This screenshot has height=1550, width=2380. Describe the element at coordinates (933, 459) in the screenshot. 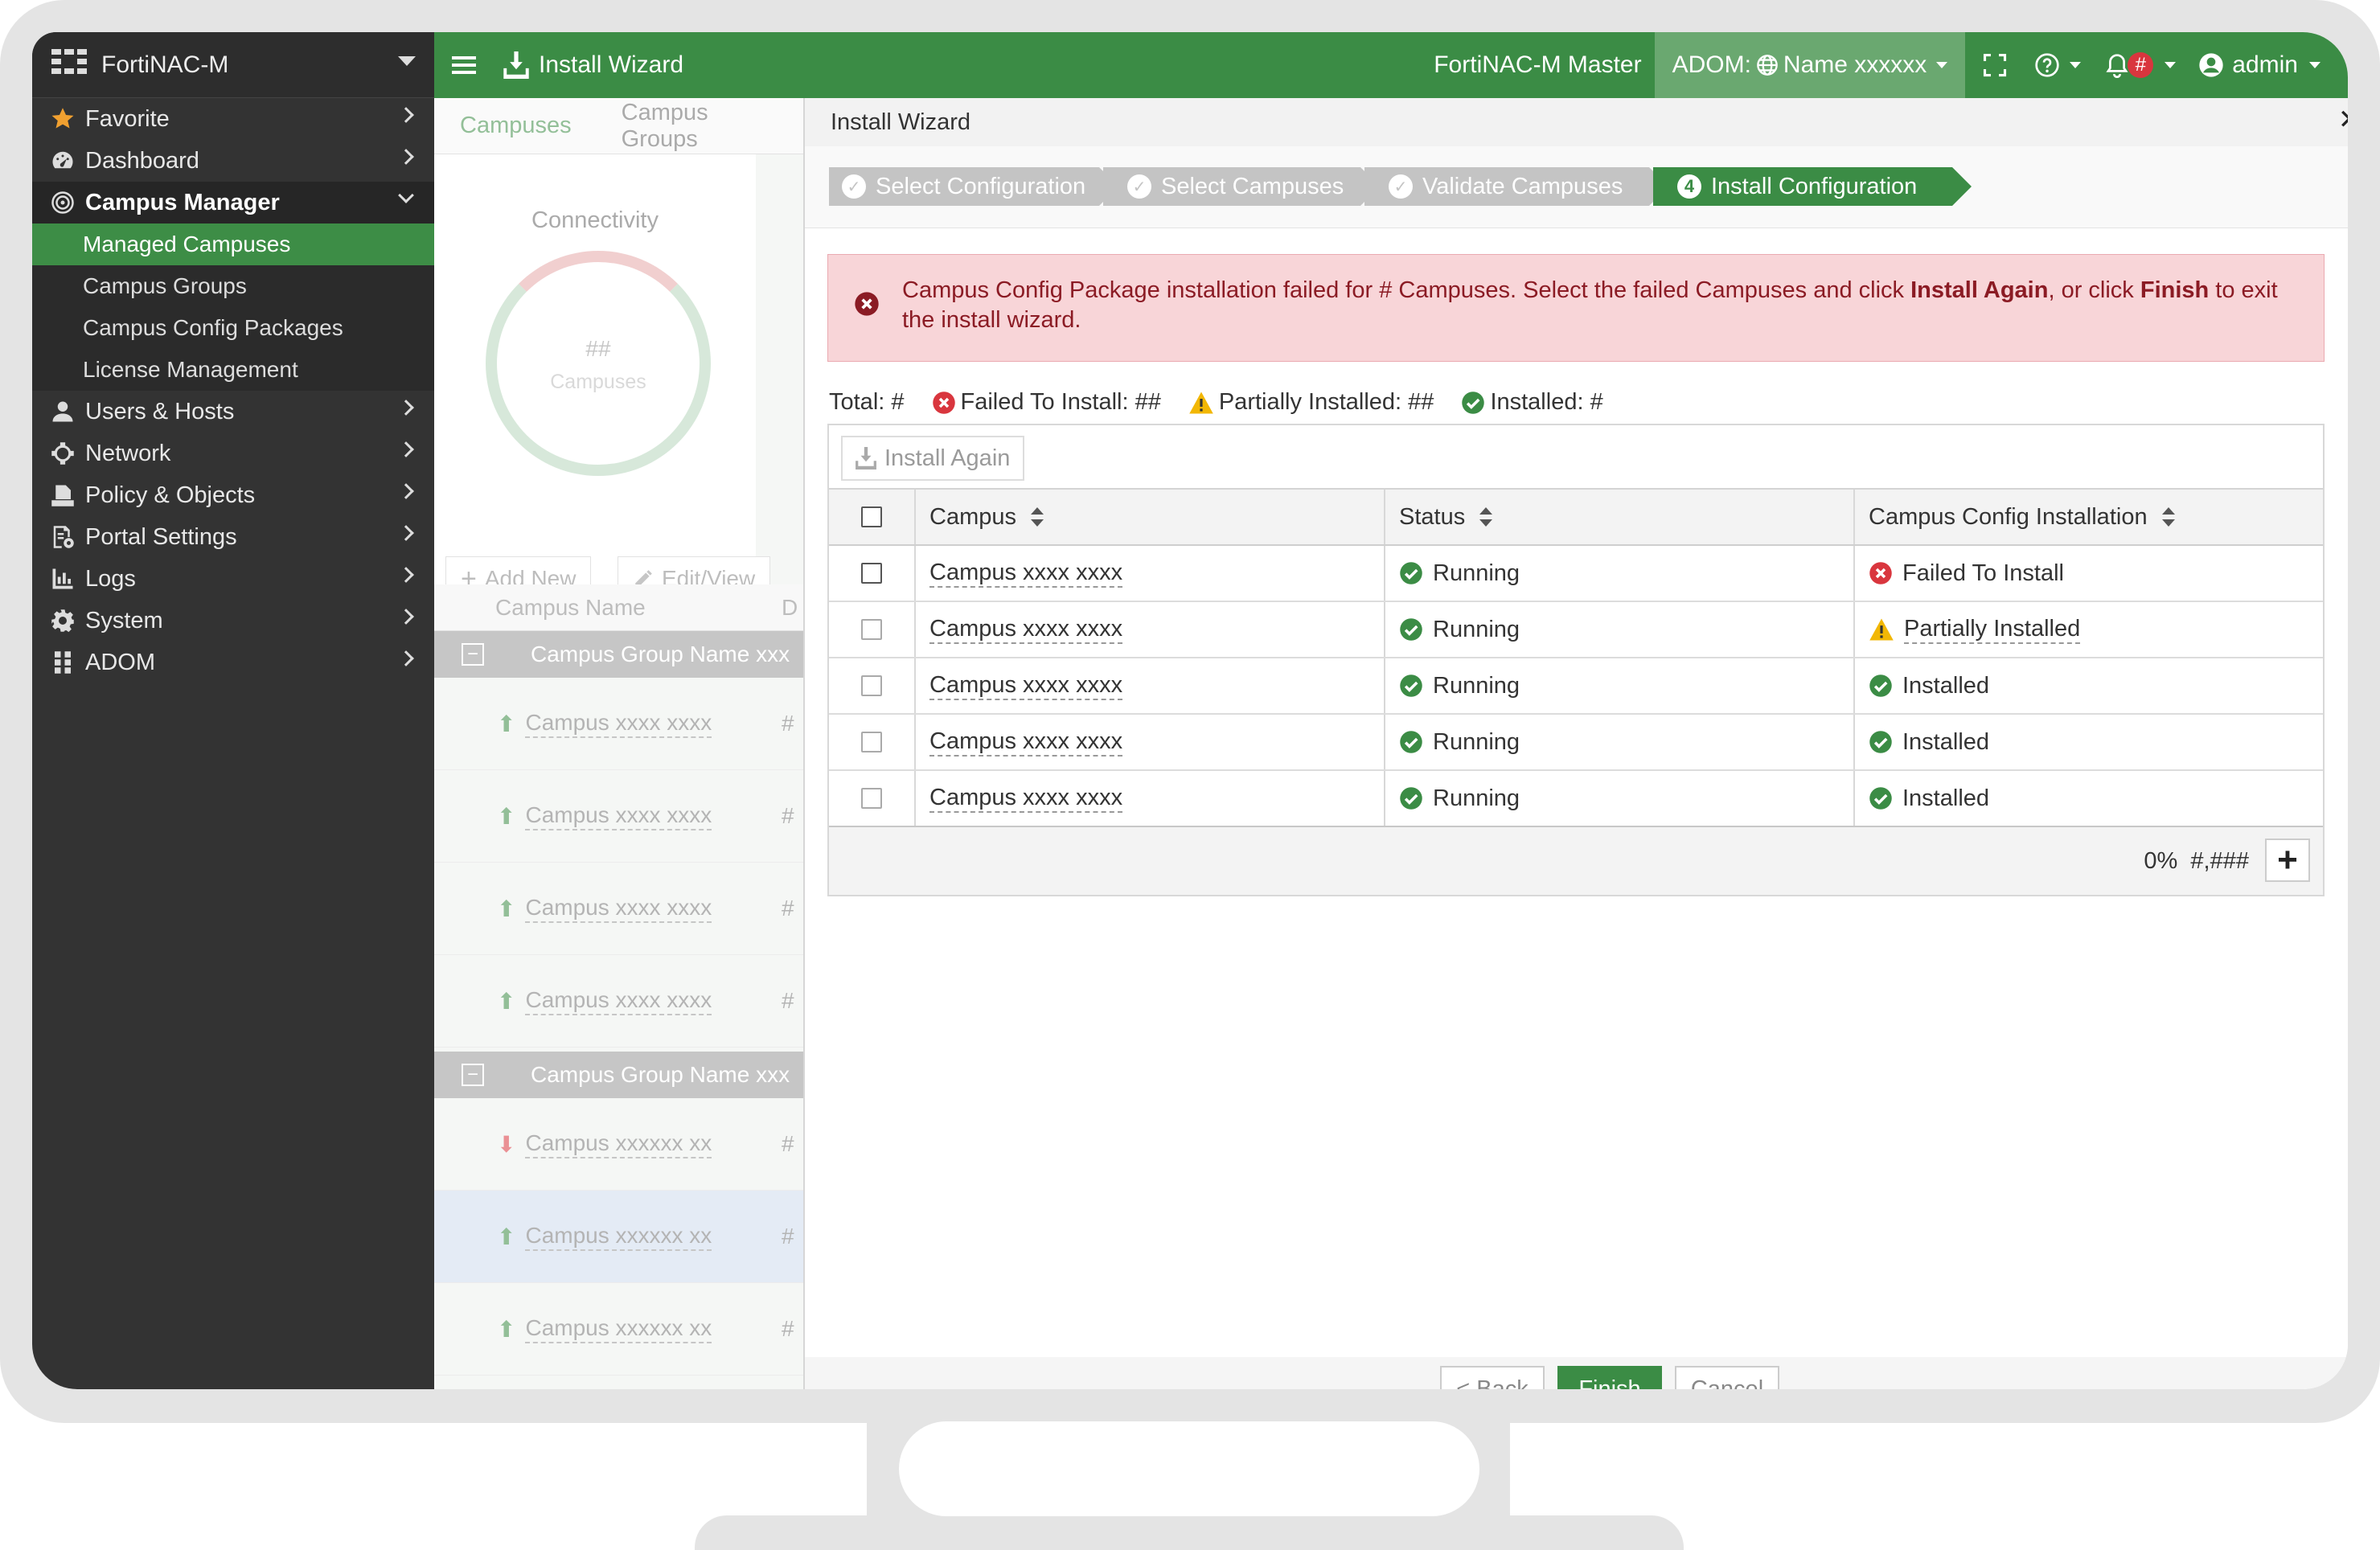

I see `install-again-button: Install Again` at that location.